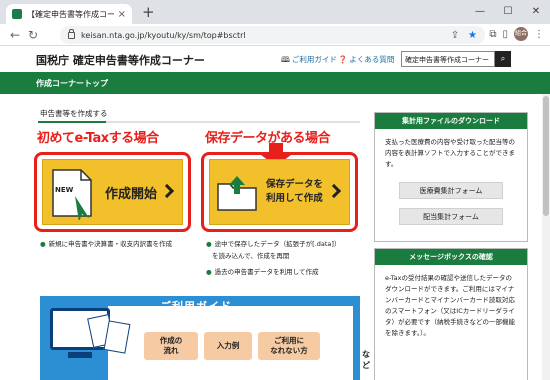  I want to click on tab-title: 【確定申告書等作成コーナー】-作成, so click(70, 14).